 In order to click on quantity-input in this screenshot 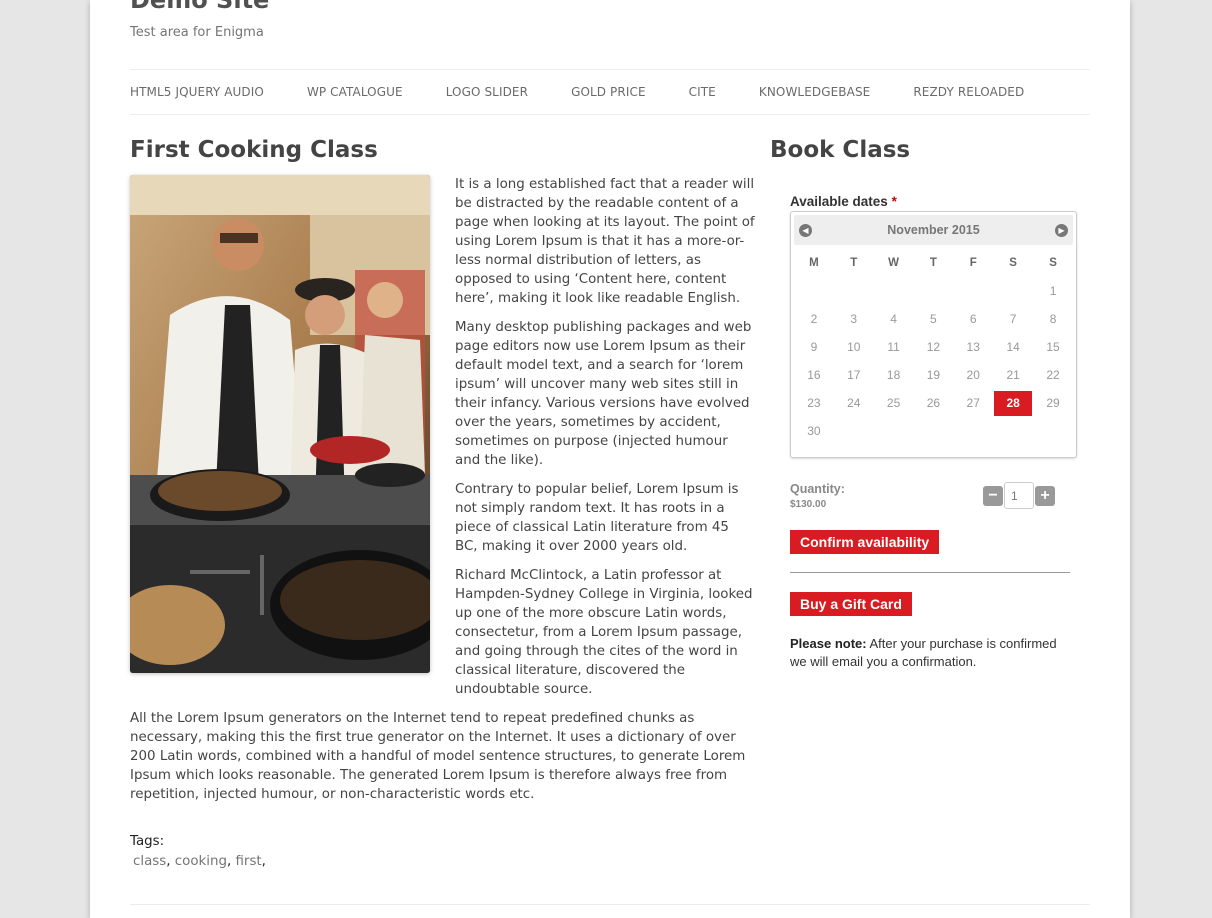, I will do `click(1019, 495)`.